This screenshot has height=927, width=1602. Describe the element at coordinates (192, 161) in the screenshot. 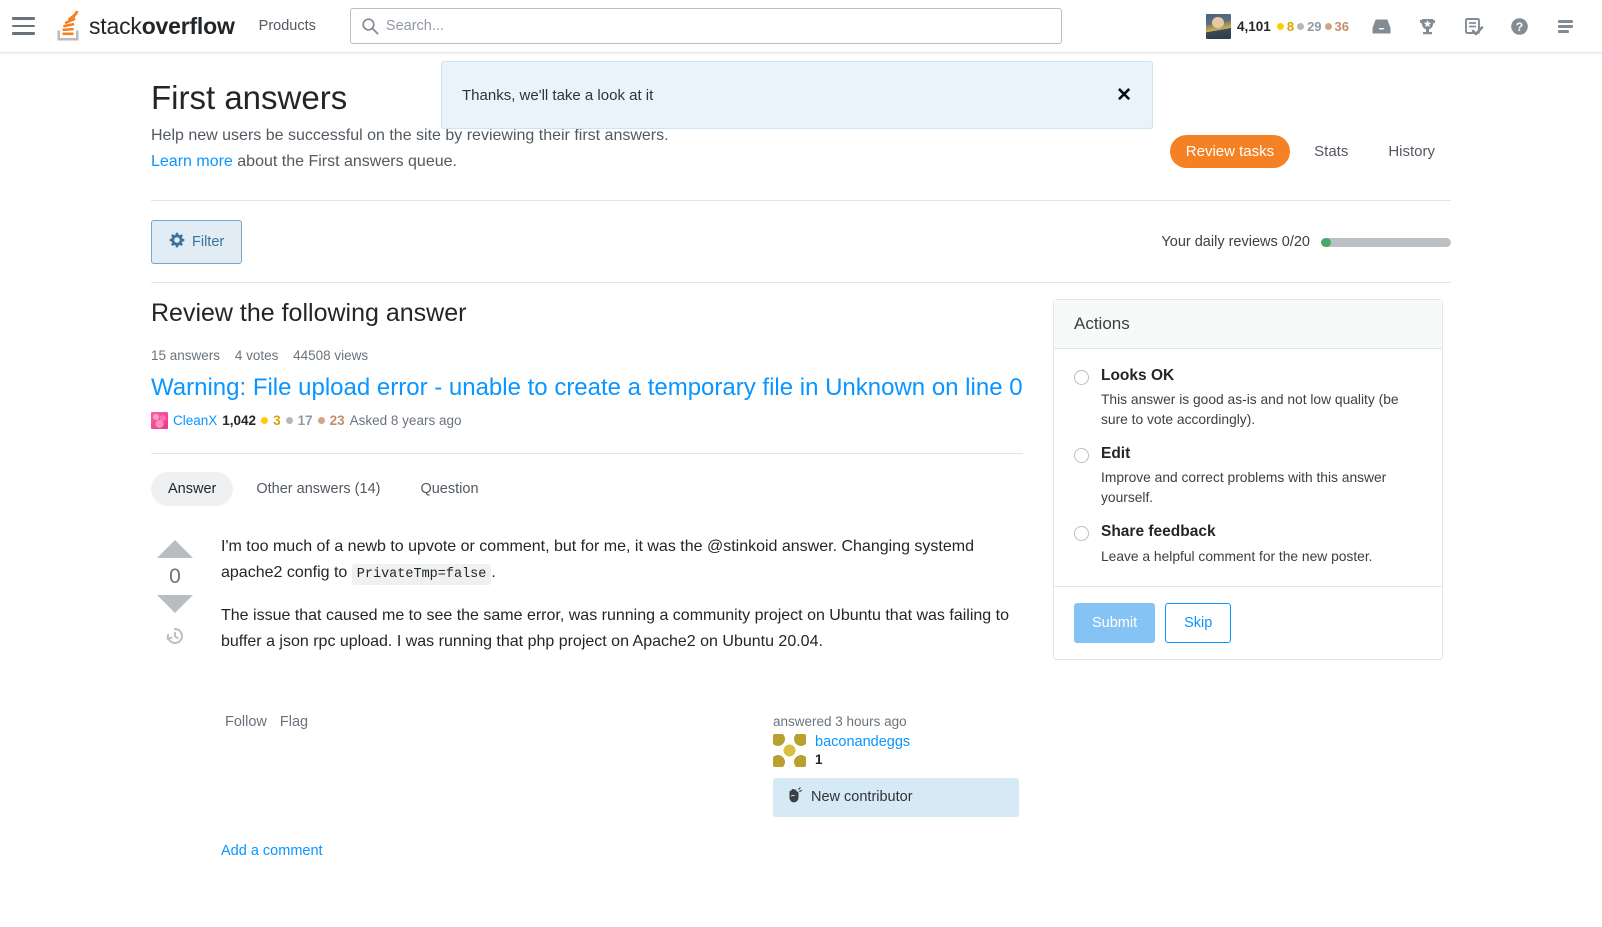

I see `learn-more-link: Learn more` at that location.